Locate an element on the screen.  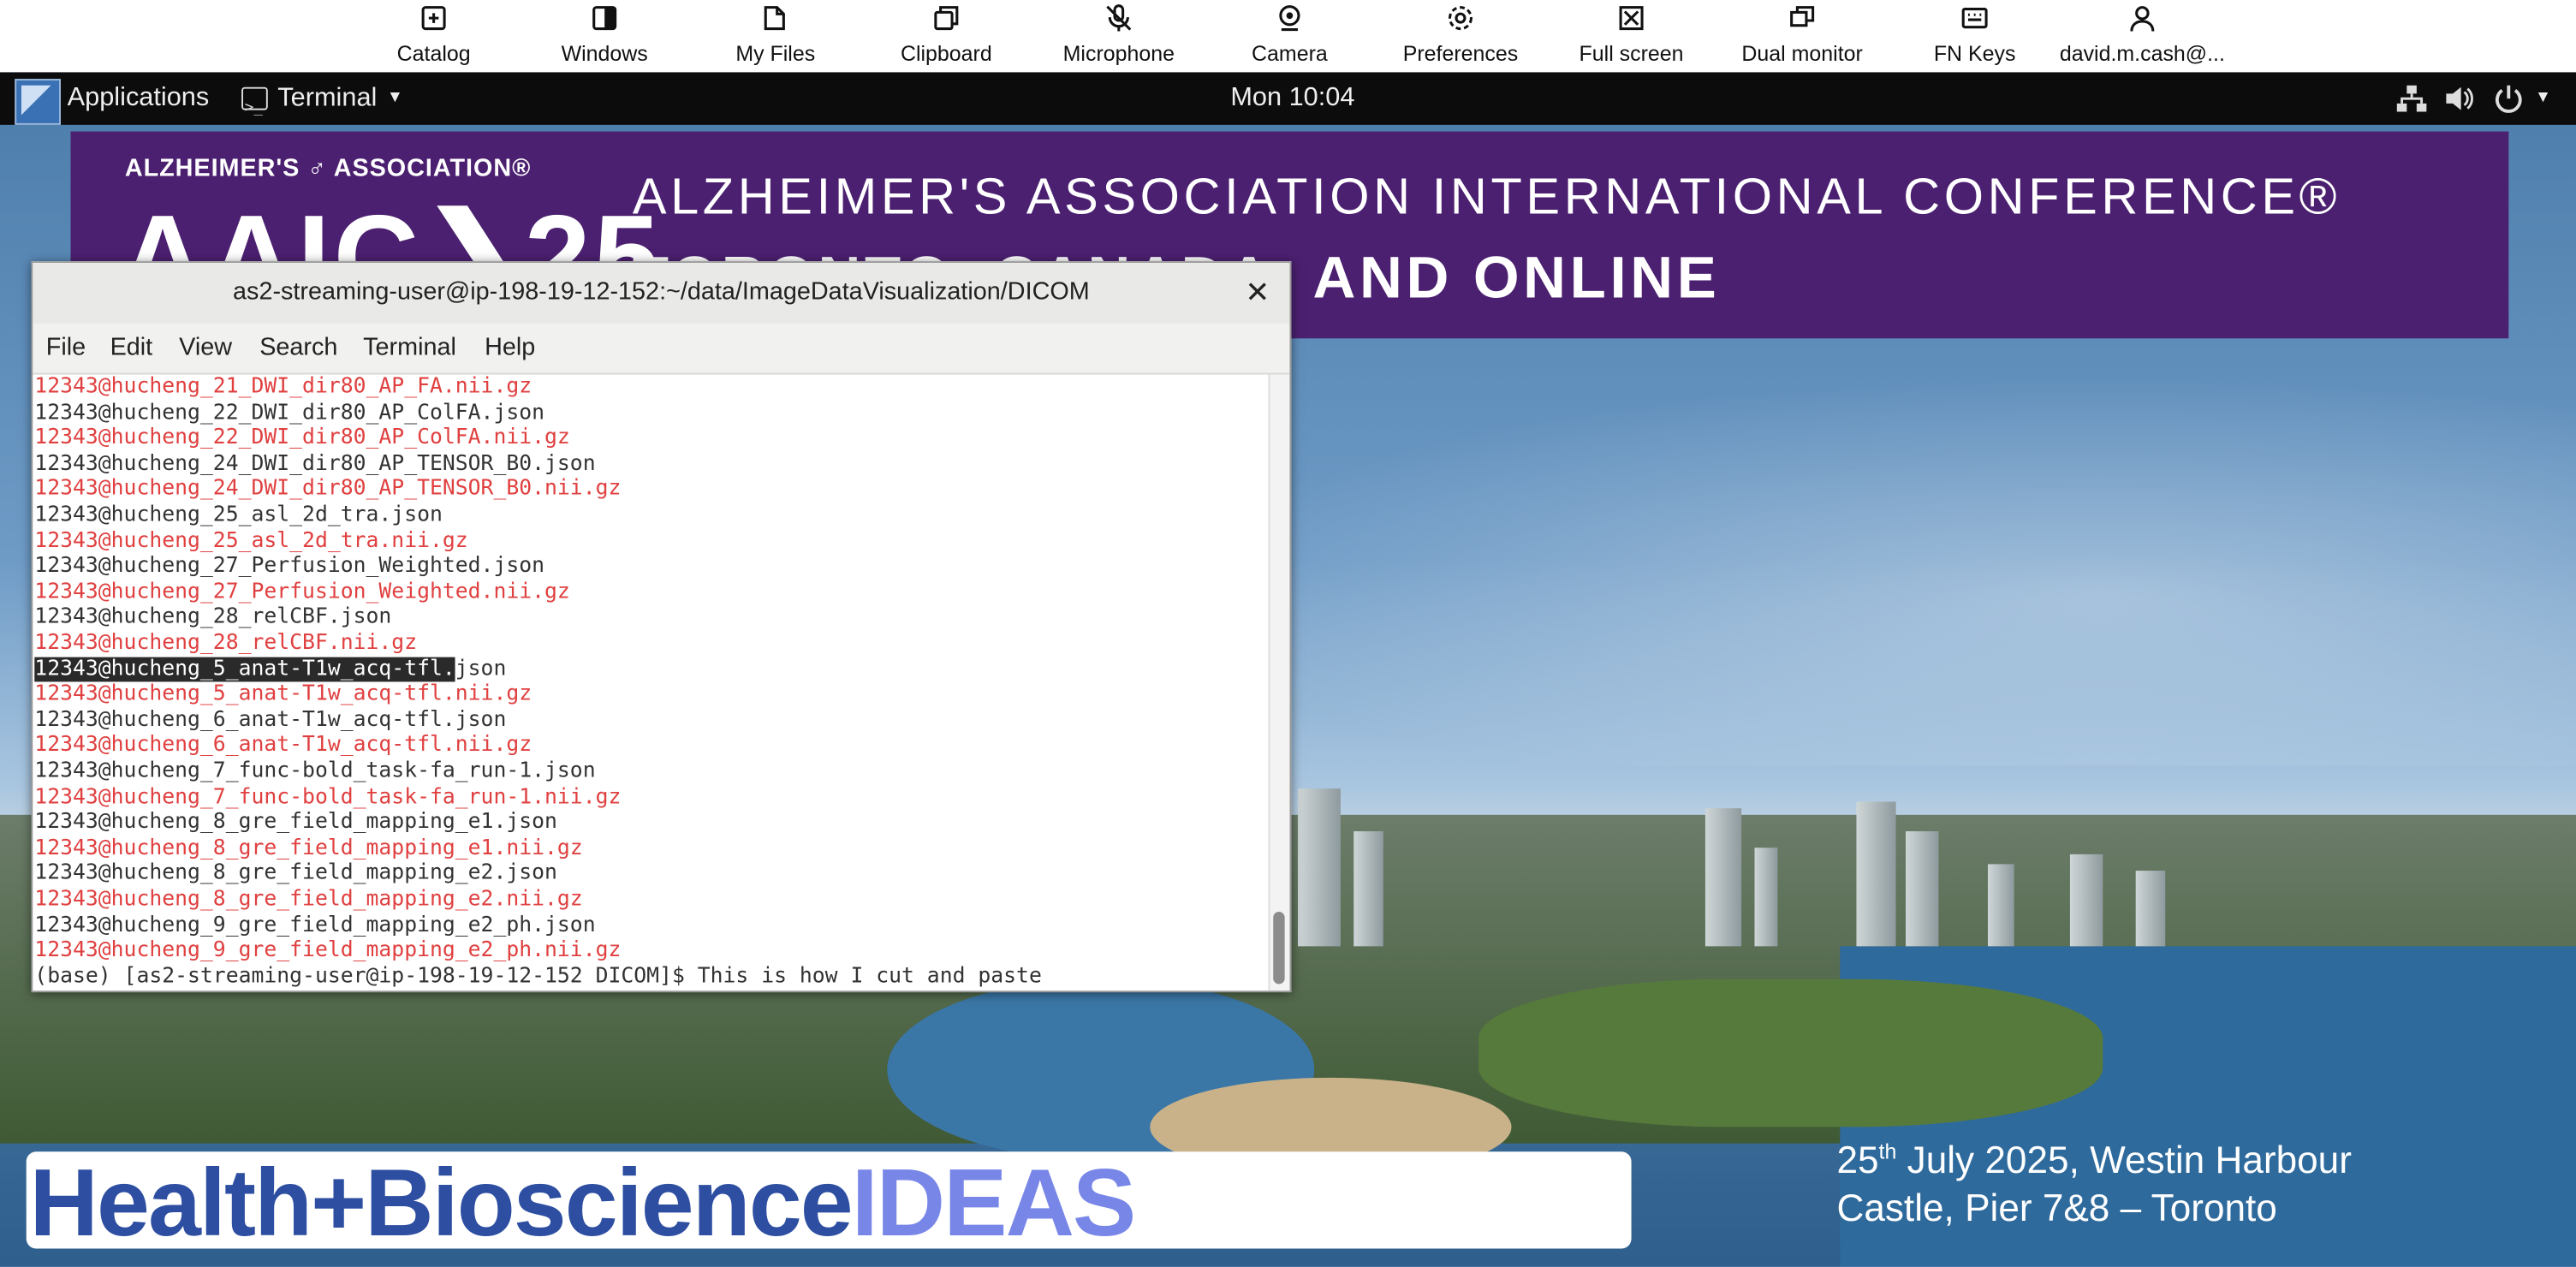
dual-monitor-icon is located at coordinates (1802, 21).